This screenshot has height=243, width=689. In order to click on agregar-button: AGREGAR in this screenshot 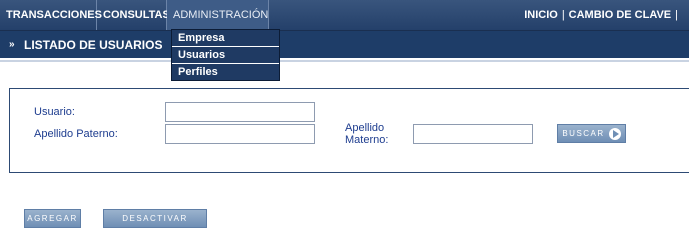, I will do `click(52, 218)`.